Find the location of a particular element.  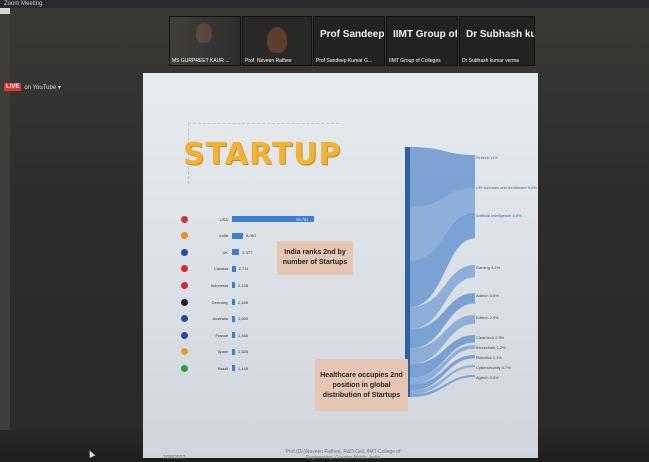

sector-sankey-chart is located at coordinates (440, 272).